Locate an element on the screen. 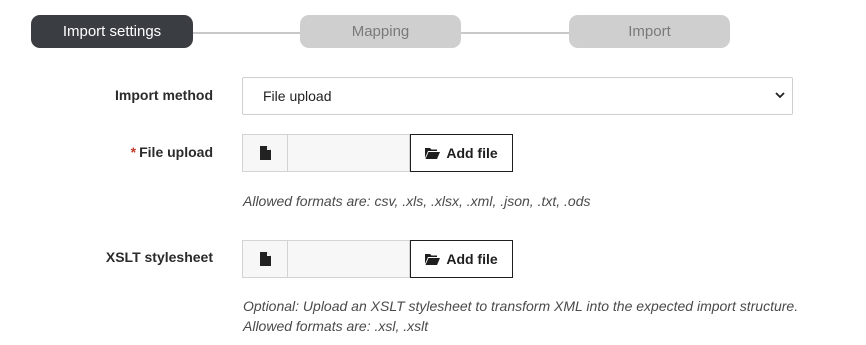 The image size is (866, 345). import-method-value: File upload is located at coordinates (297, 96).